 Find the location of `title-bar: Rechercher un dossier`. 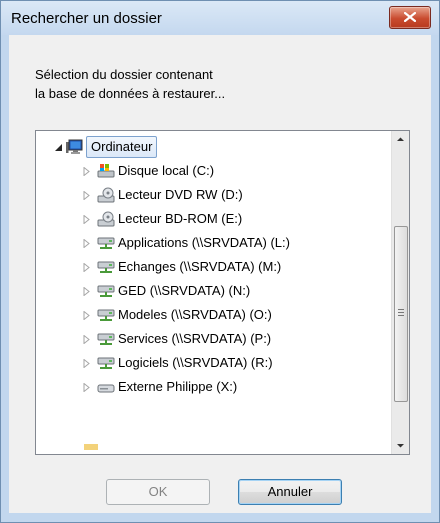

title-bar: Rechercher un dossier is located at coordinates (220, 18).